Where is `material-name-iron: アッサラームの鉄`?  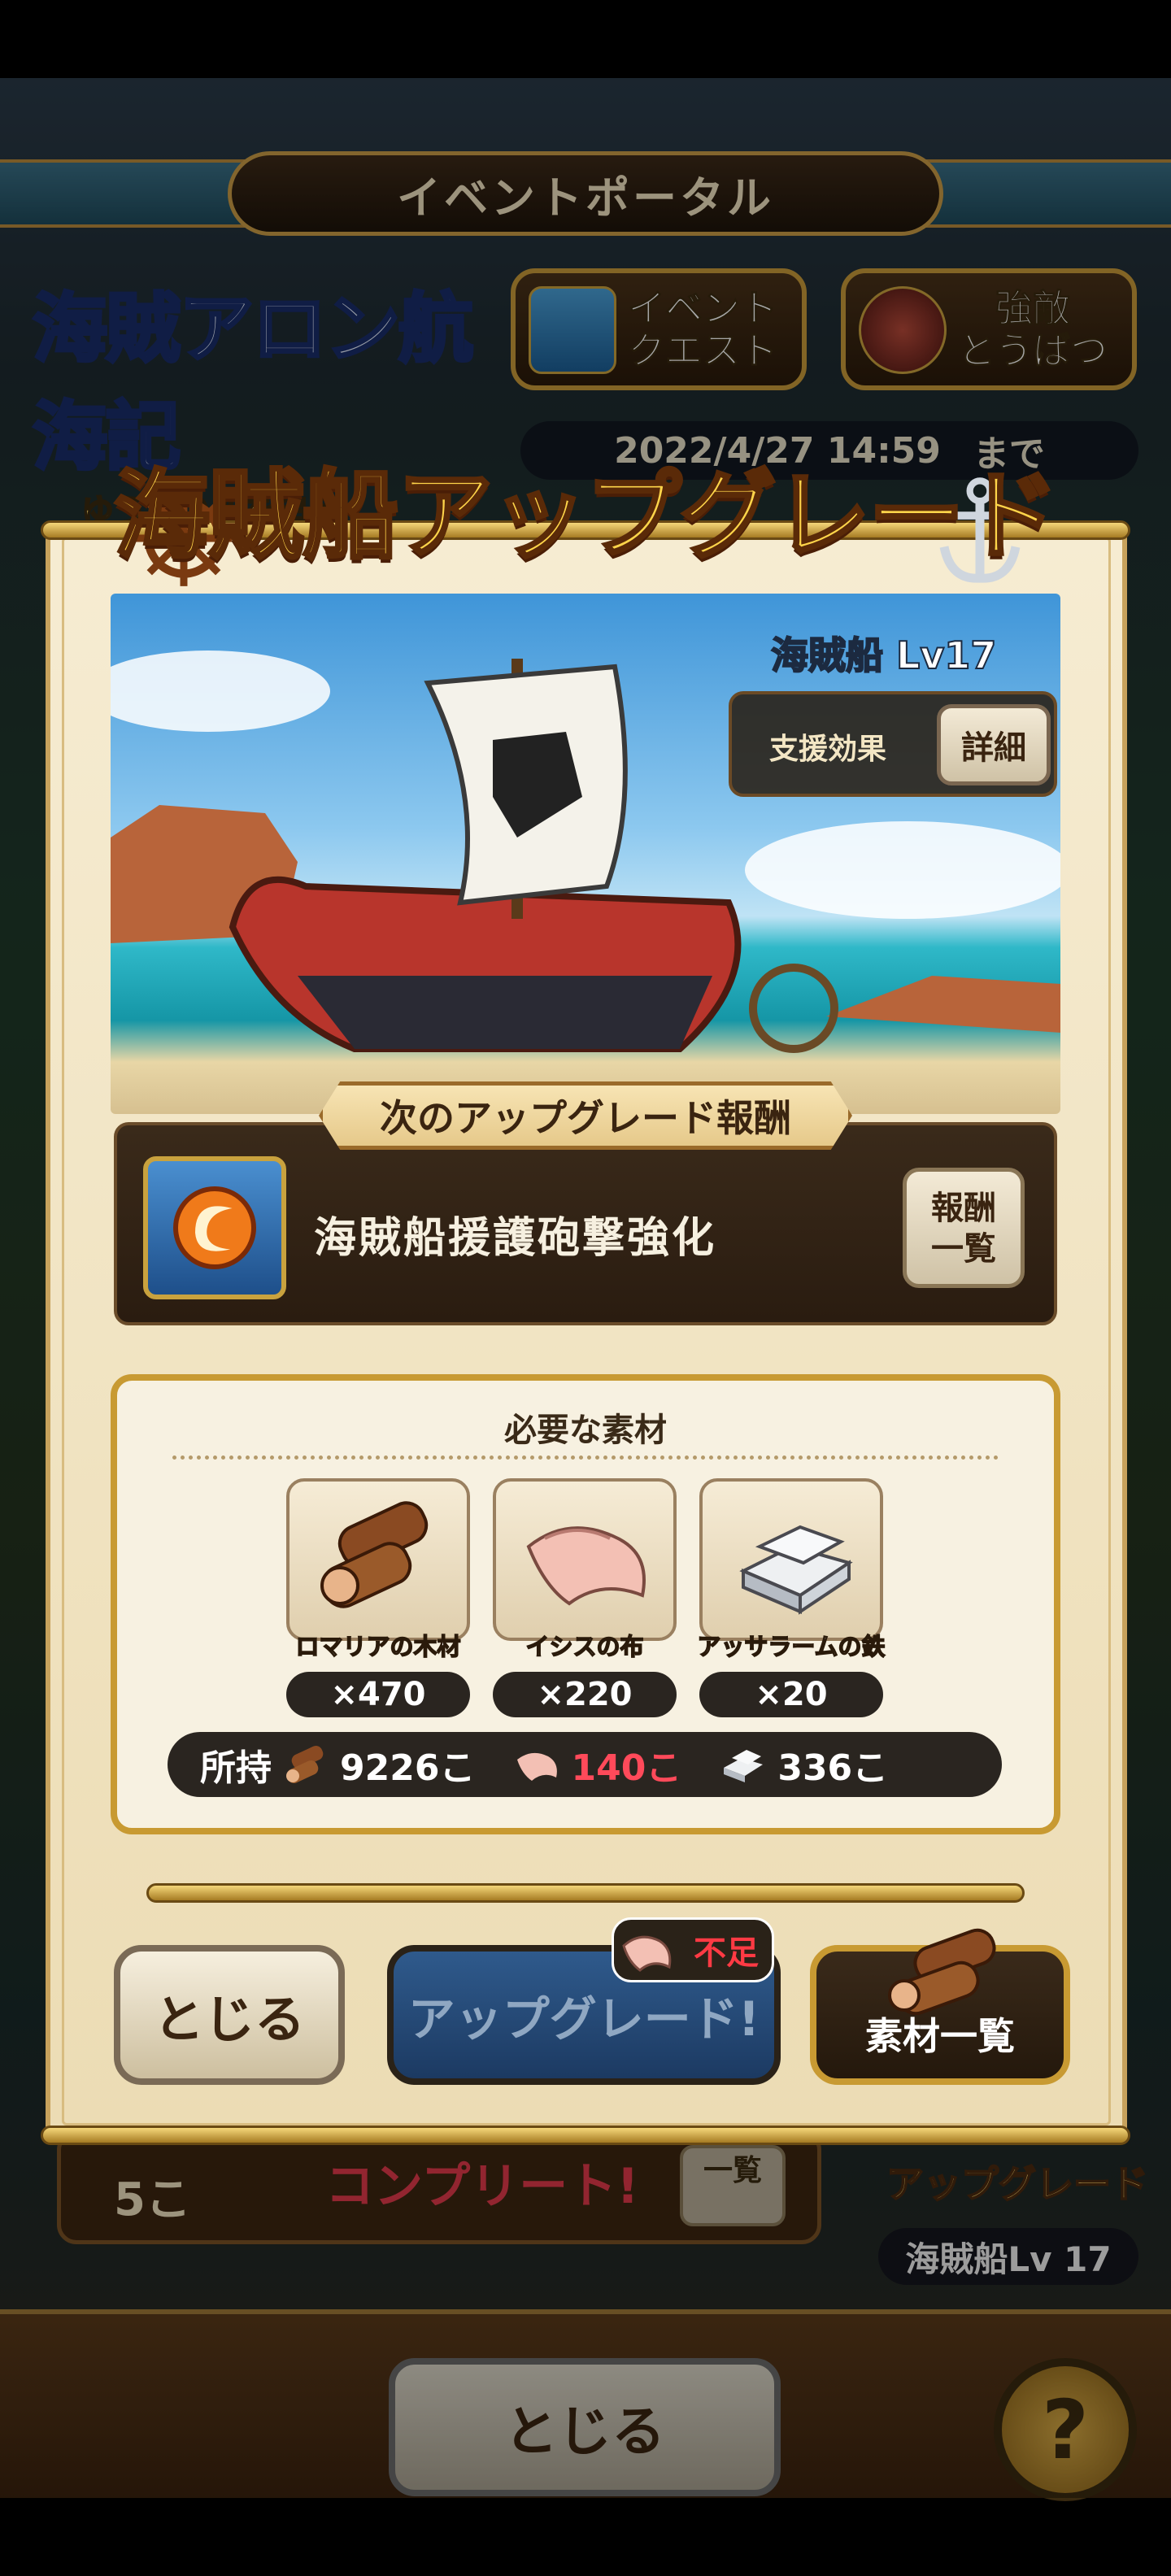 material-name-iron: アッサラームの鉄 is located at coordinates (792, 1646).